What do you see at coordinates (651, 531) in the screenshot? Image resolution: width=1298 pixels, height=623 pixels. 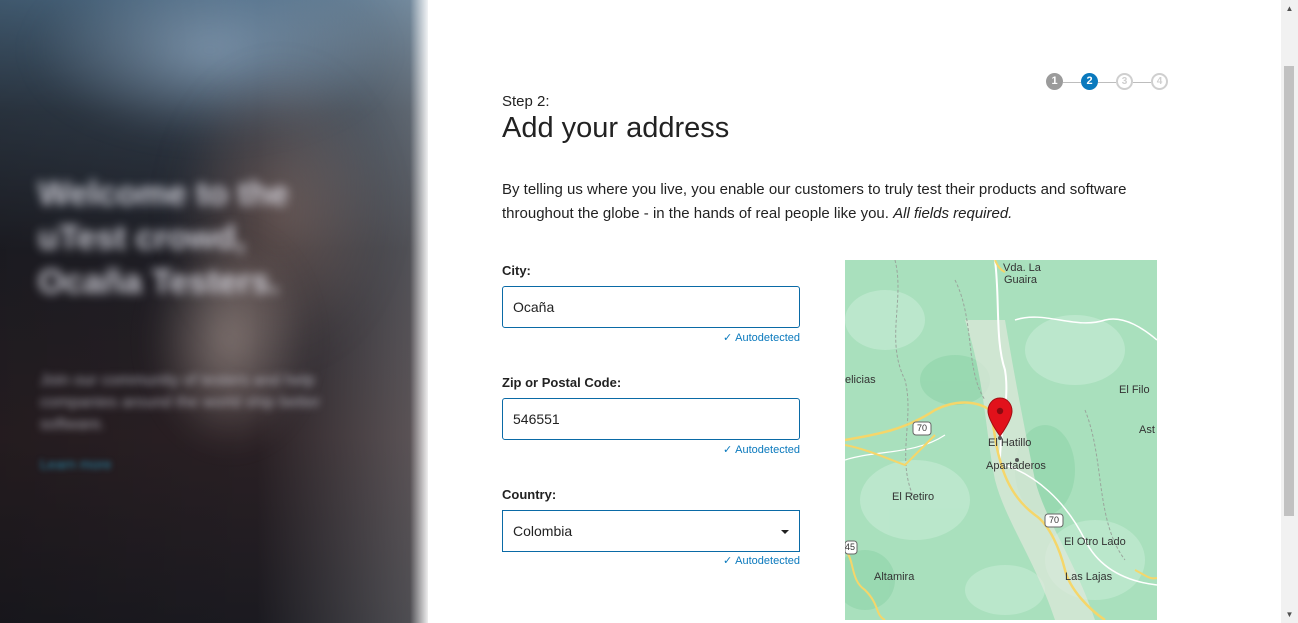 I see `country-select: Colombia` at bounding box center [651, 531].